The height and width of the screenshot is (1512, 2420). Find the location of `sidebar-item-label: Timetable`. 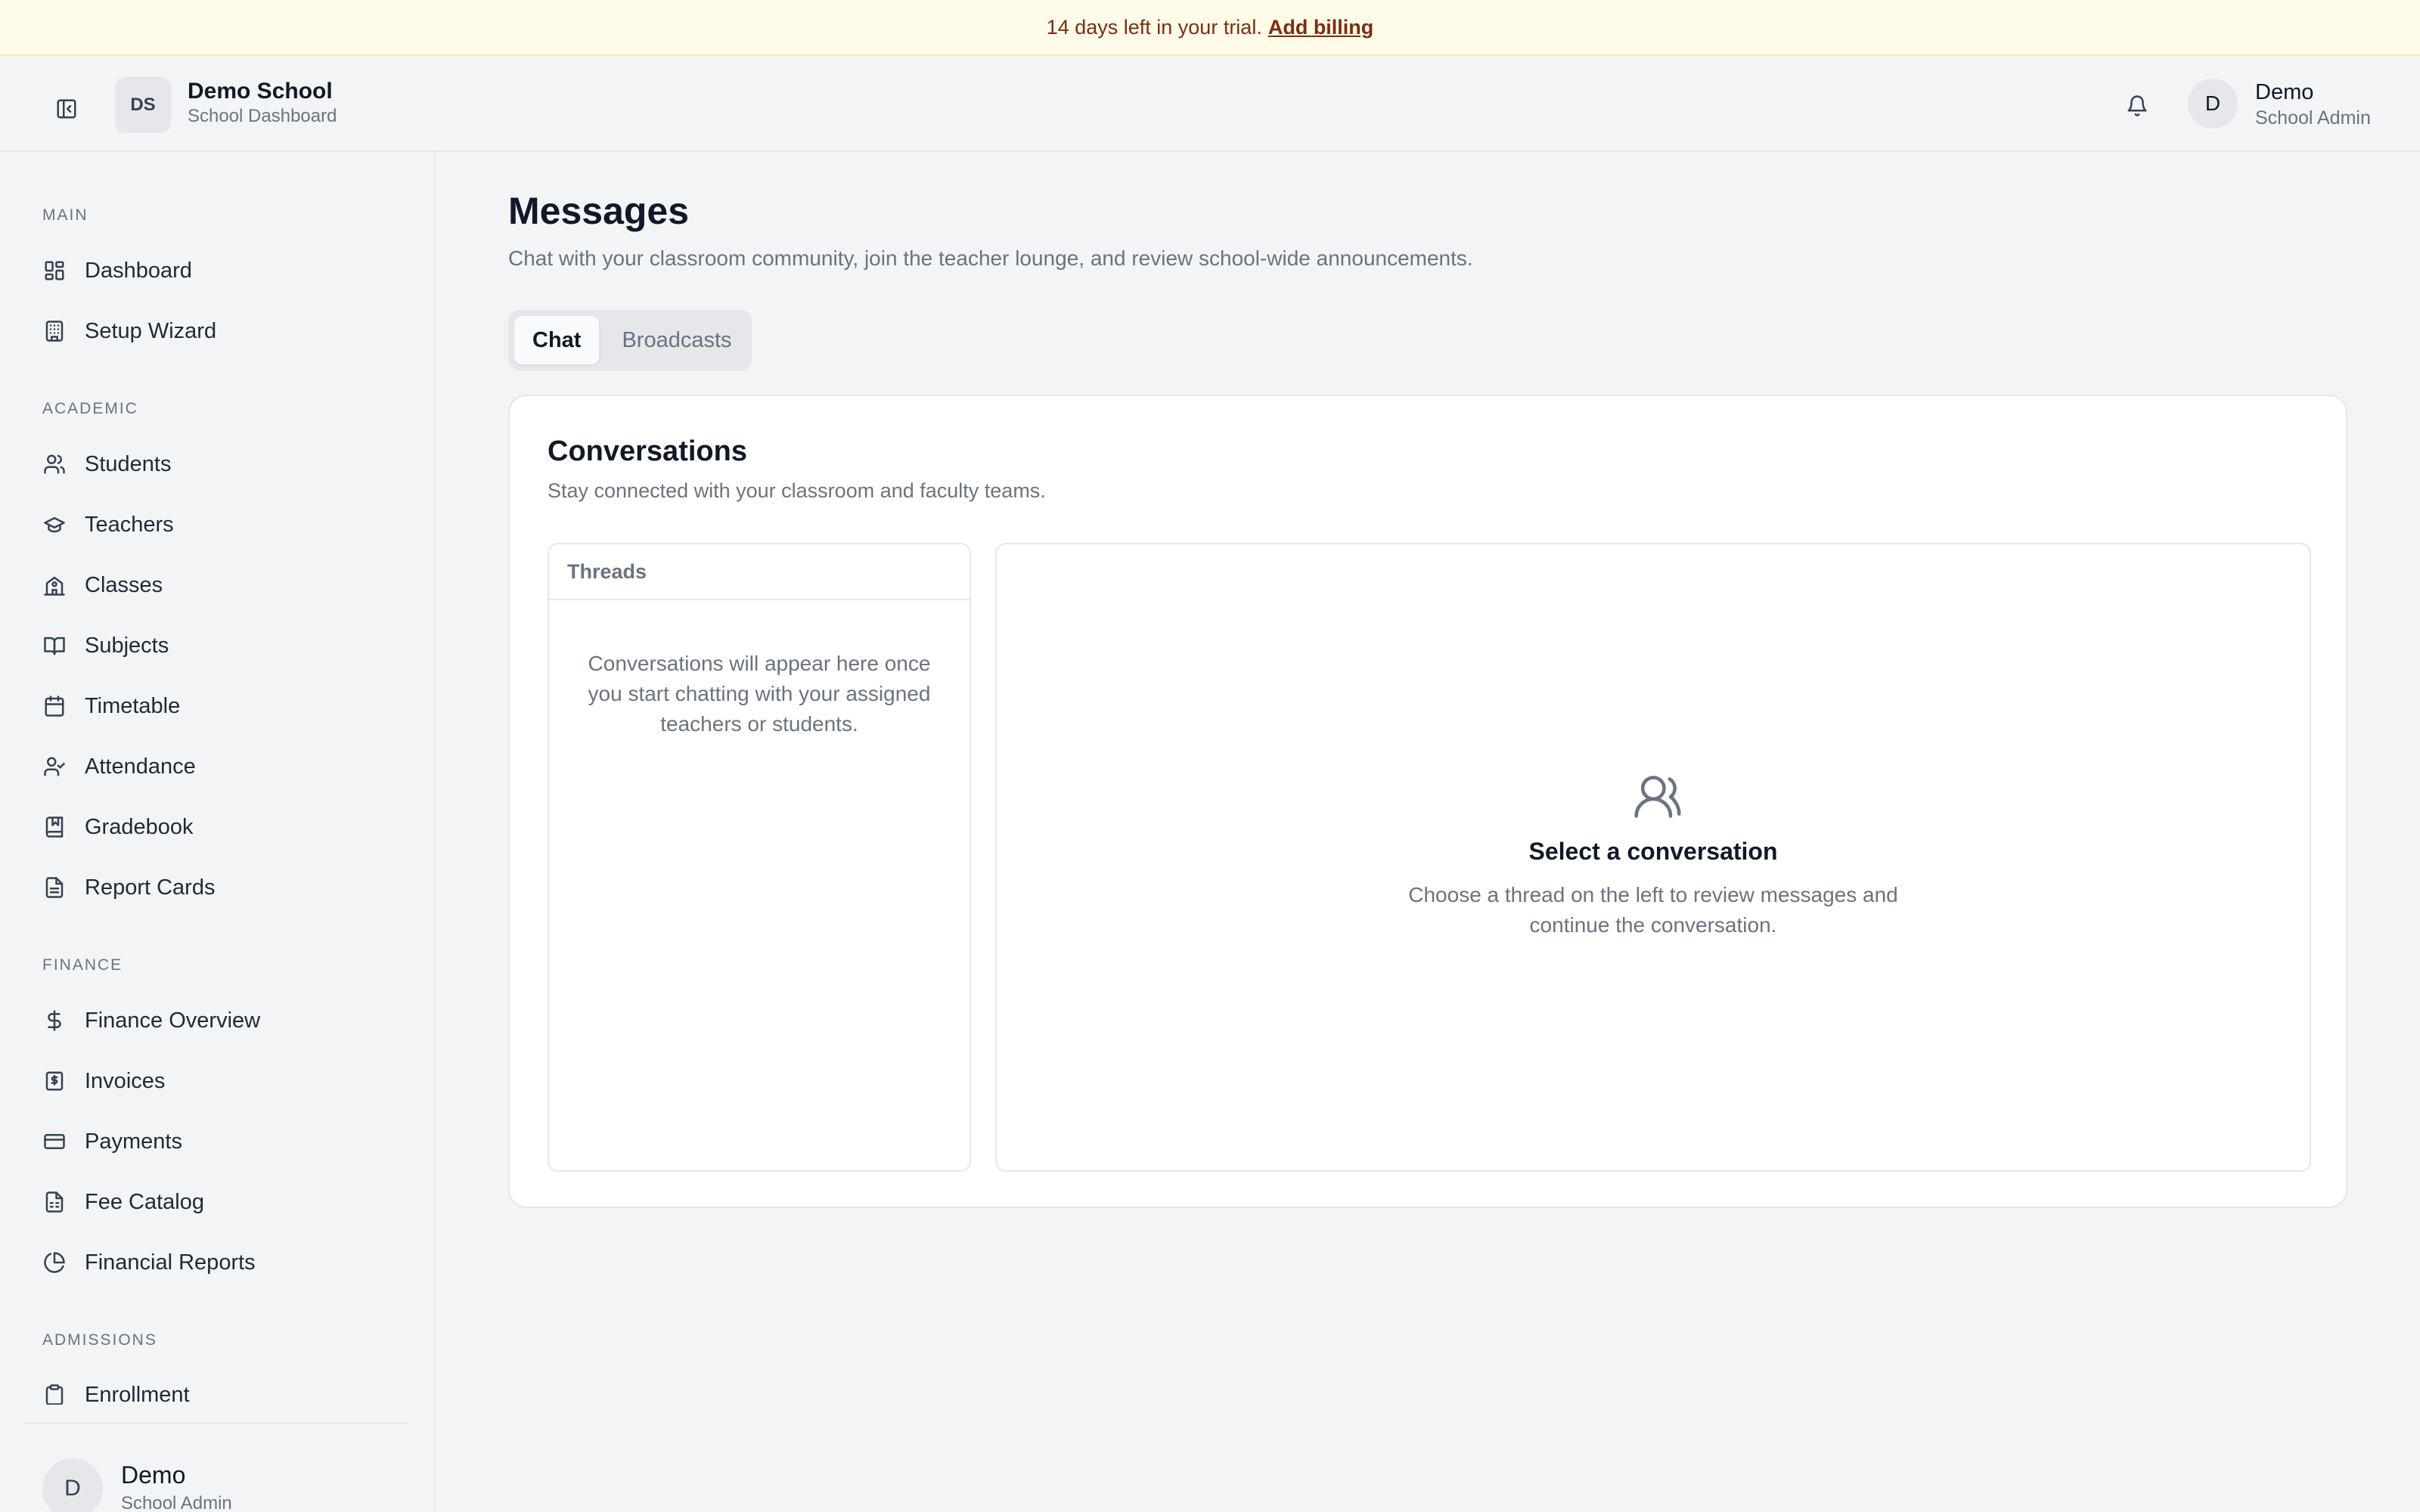

sidebar-item-label: Timetable is located at coordinates (133, 705).